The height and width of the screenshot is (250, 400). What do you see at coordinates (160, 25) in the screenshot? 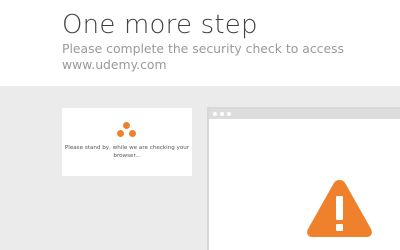
I see `page-title: One more step` at bounding box center [160, 25].